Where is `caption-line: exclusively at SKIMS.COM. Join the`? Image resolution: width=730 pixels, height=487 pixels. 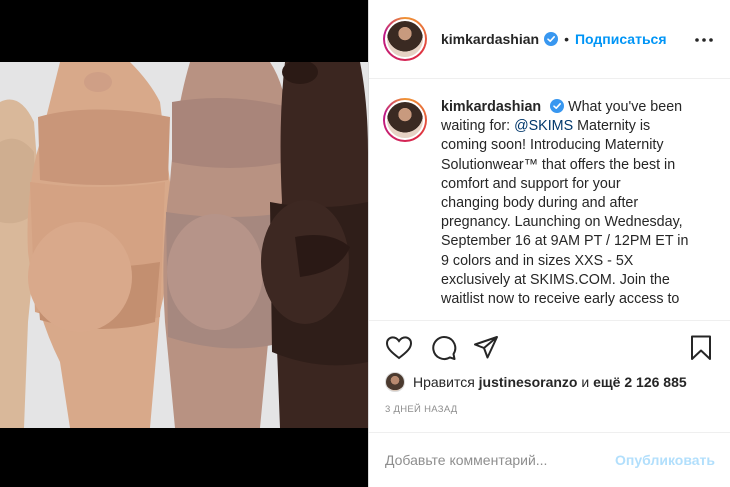 caption-line: exclusively at SKIMS.COM. Join the is located at coordinates (555, 279).